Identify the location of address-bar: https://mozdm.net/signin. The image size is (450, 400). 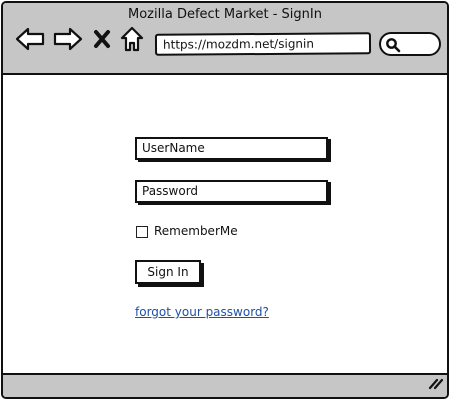
(263, 44).